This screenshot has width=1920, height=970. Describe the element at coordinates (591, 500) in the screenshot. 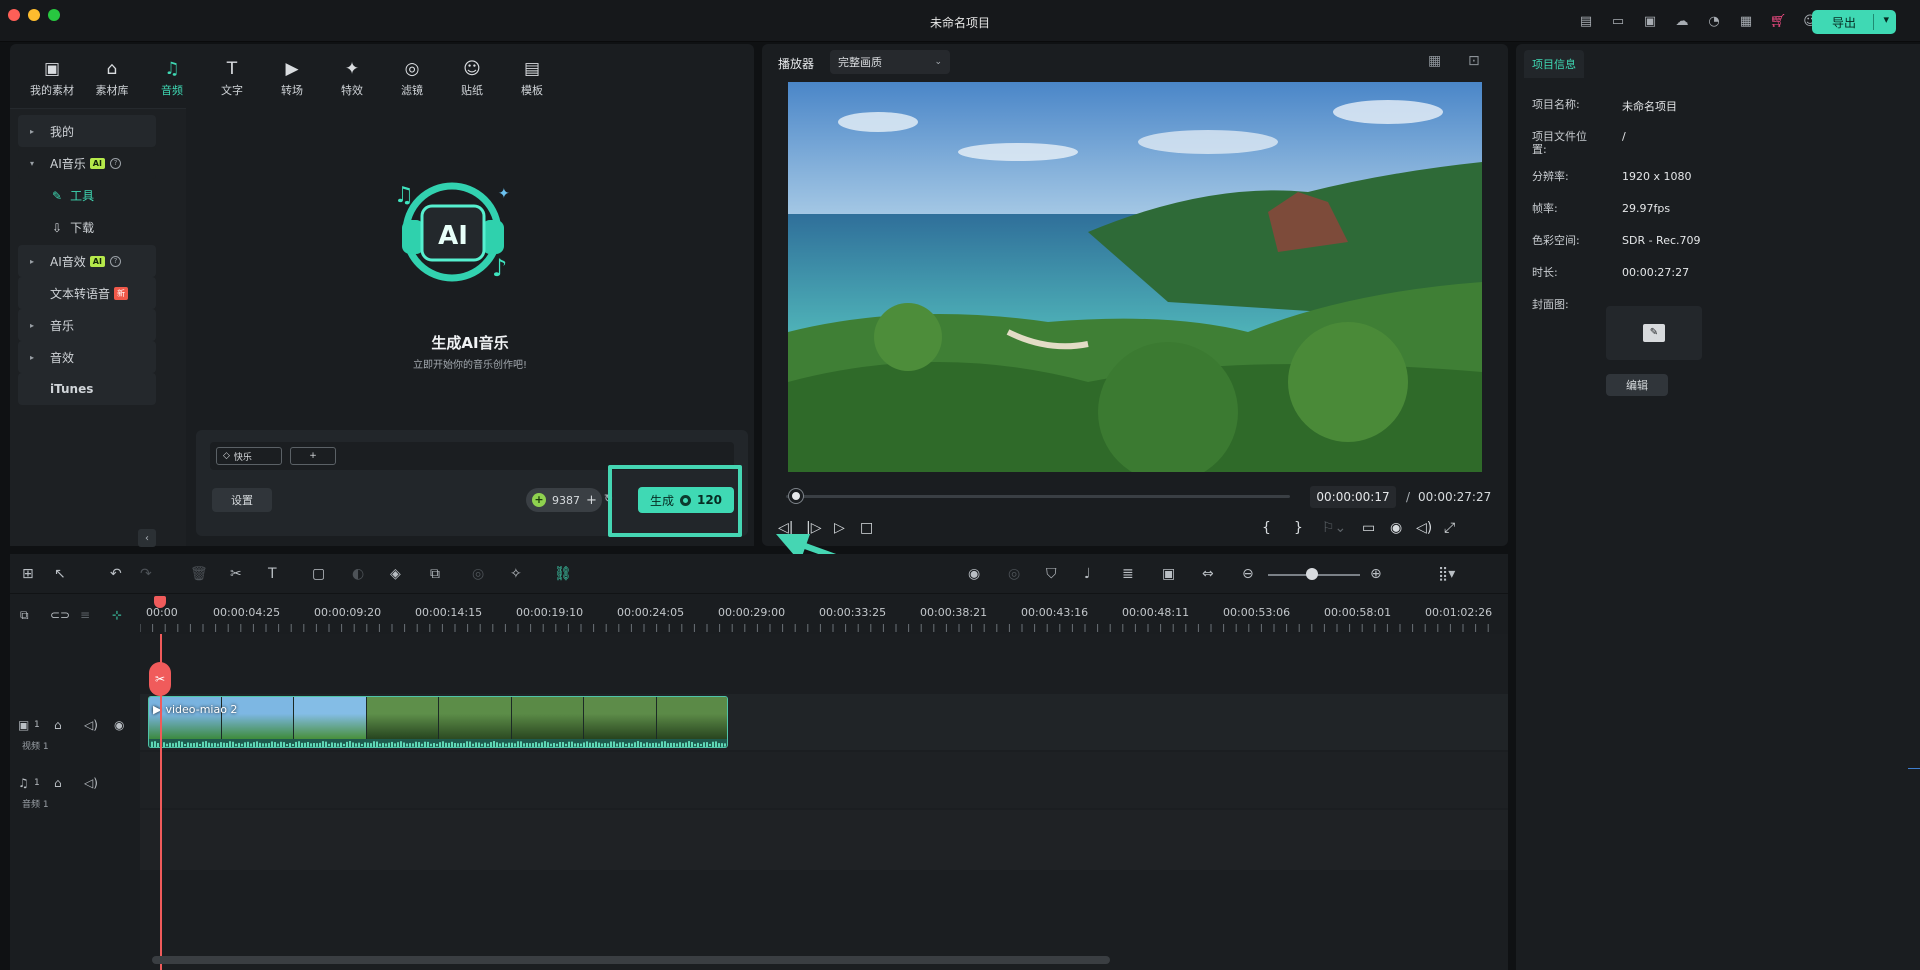

I see `add-credits-icon: +` at that location.